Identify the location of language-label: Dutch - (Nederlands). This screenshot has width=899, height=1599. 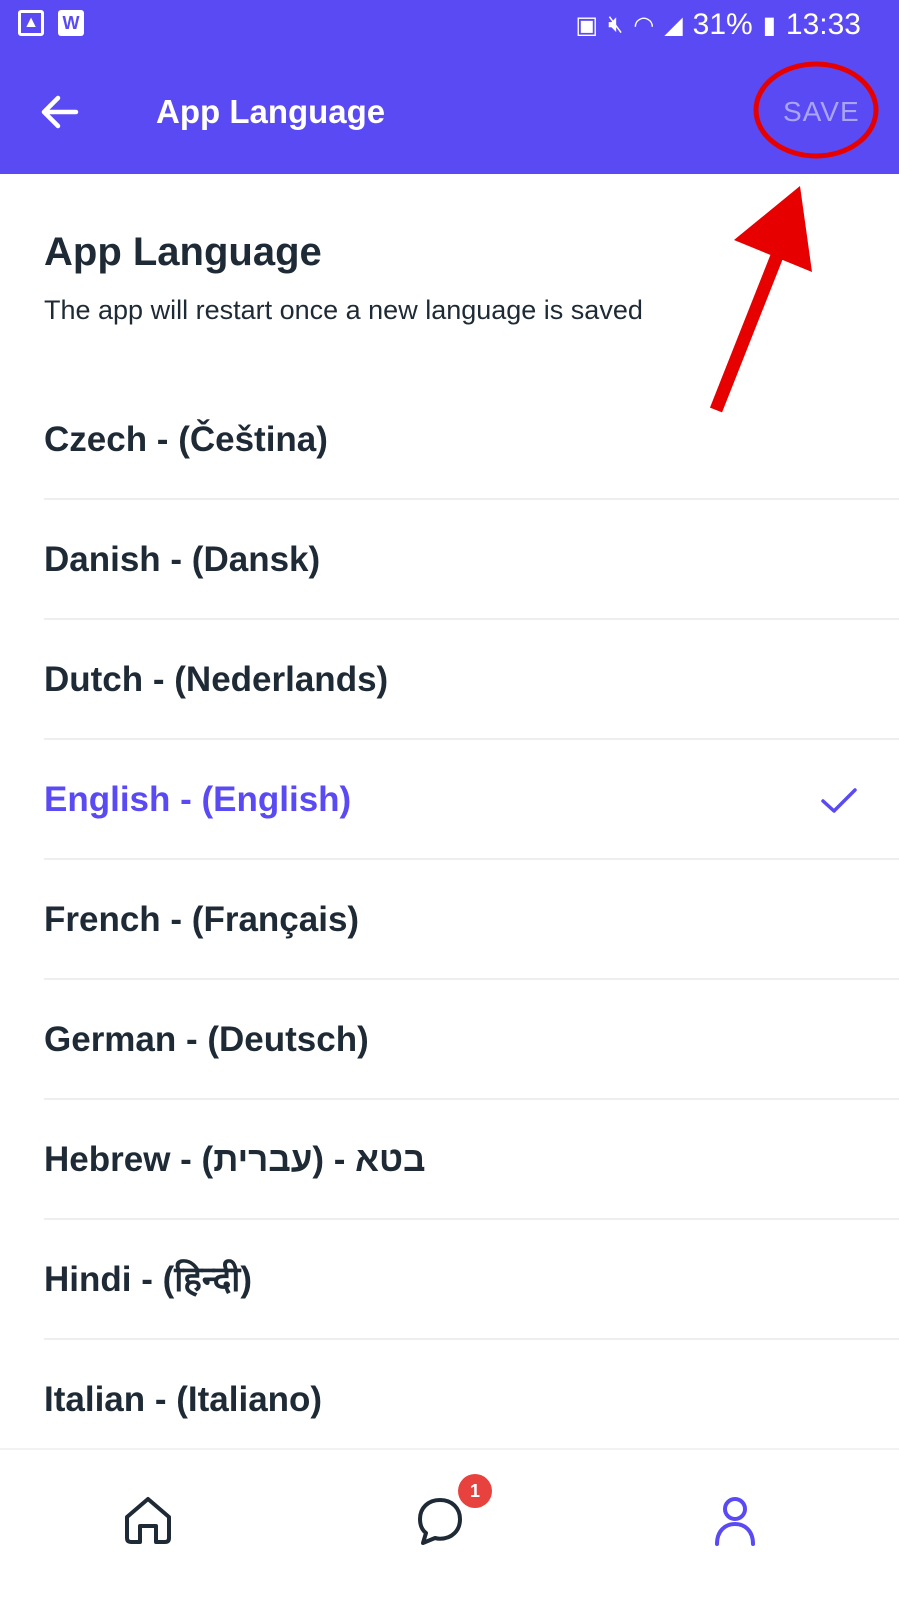
(216, 679).